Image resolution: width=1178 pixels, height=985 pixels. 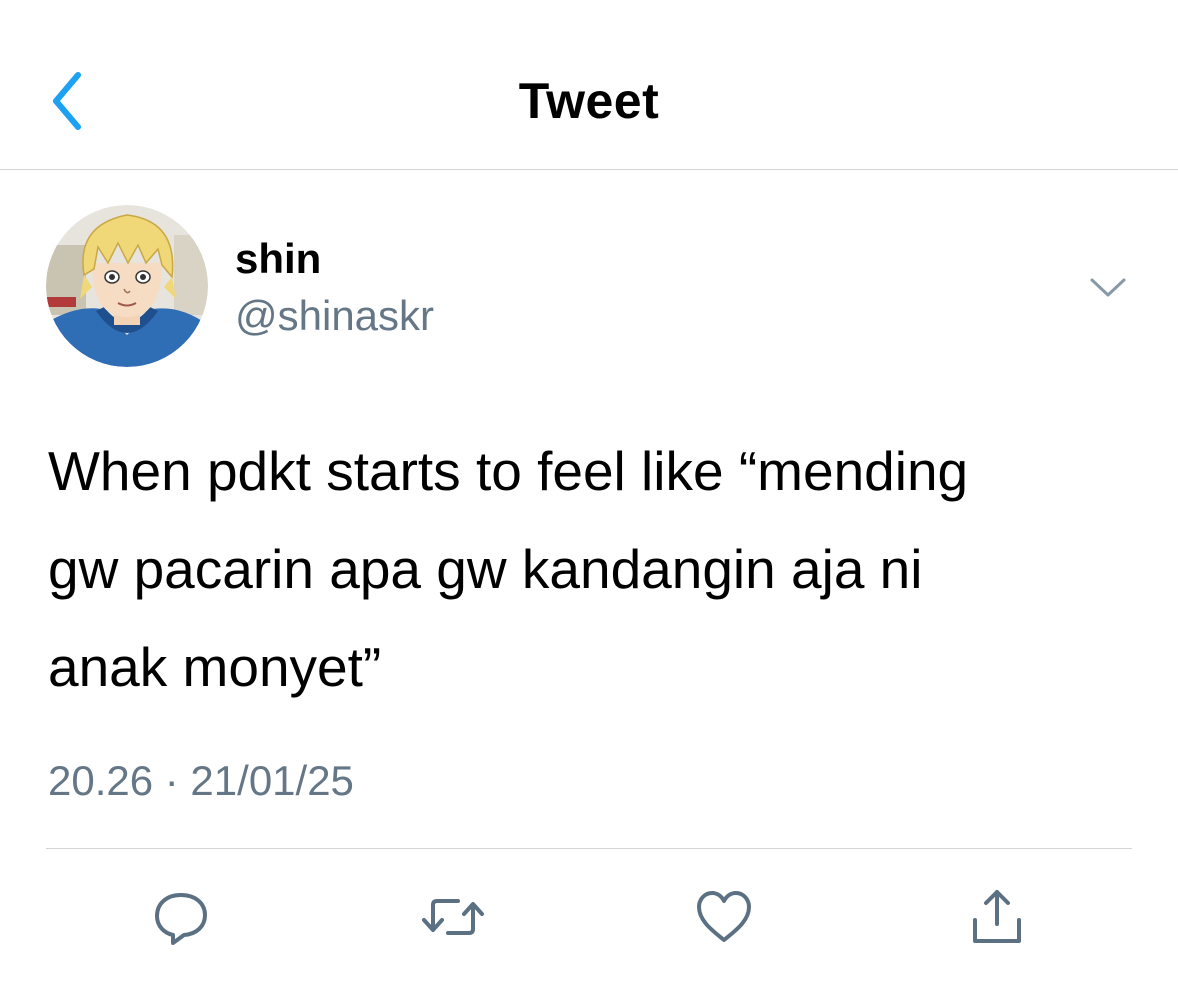 I want to click on reply-button, so click(x=181, y=917).